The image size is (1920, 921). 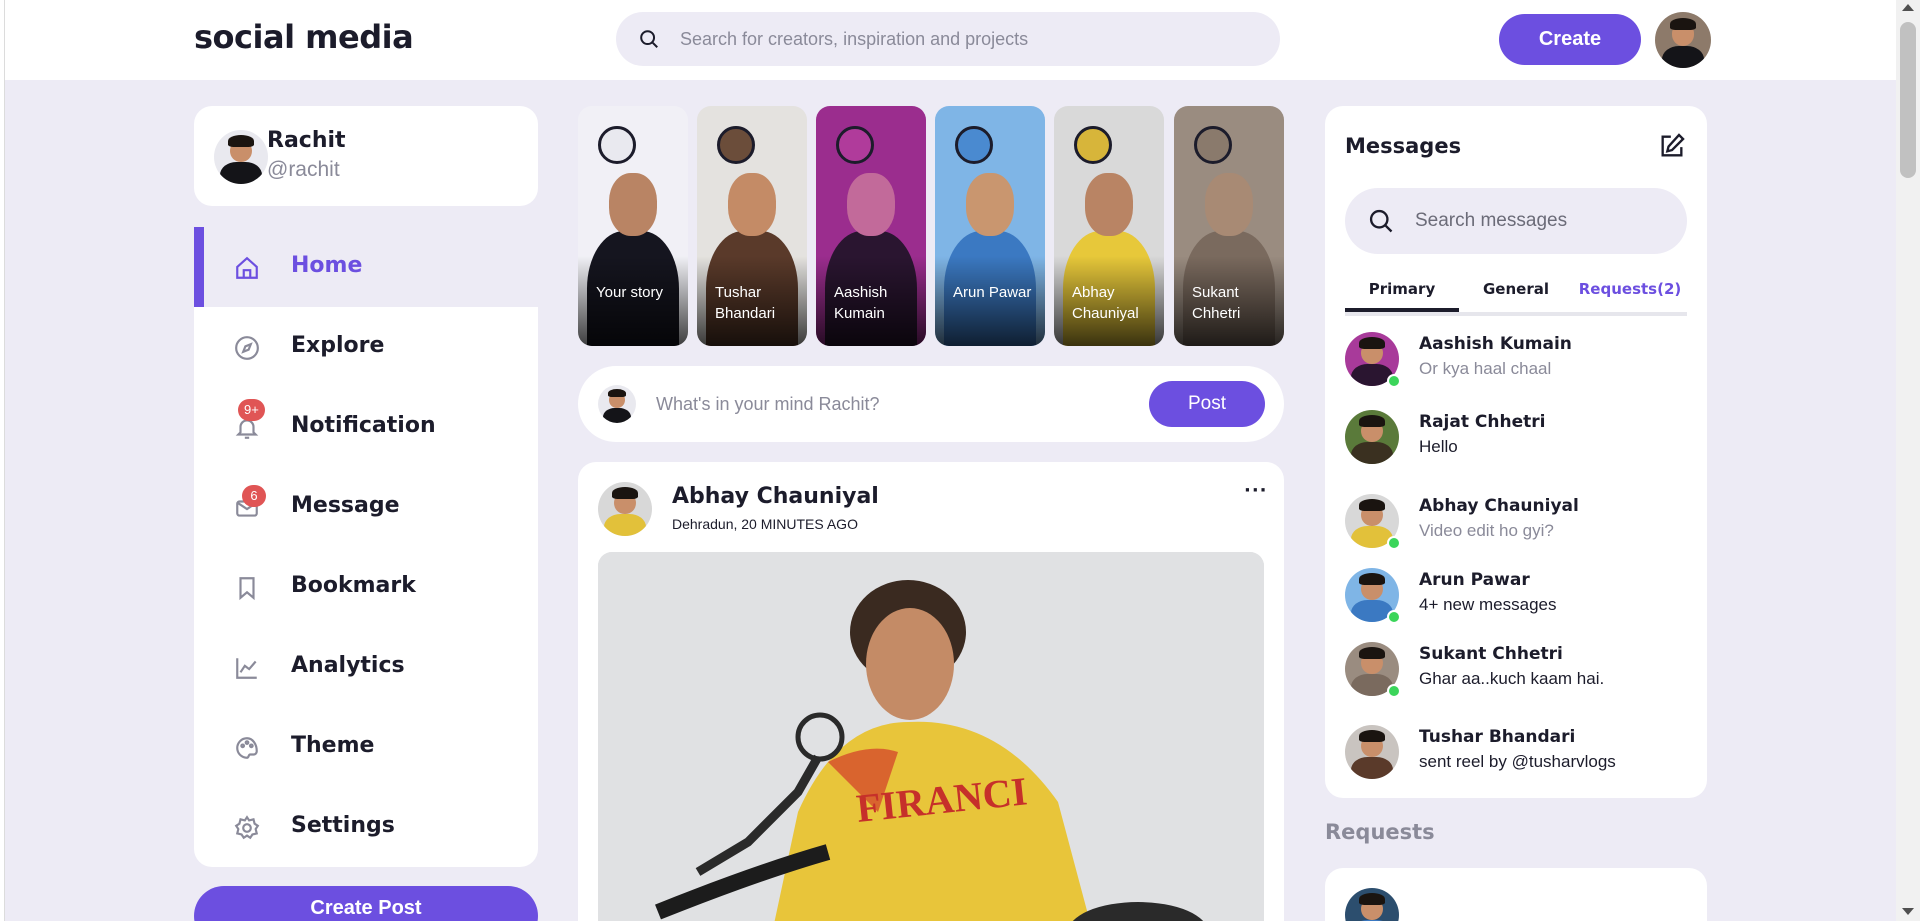 I want to click on messages-title: Messages, so click(x=1403, y=146).